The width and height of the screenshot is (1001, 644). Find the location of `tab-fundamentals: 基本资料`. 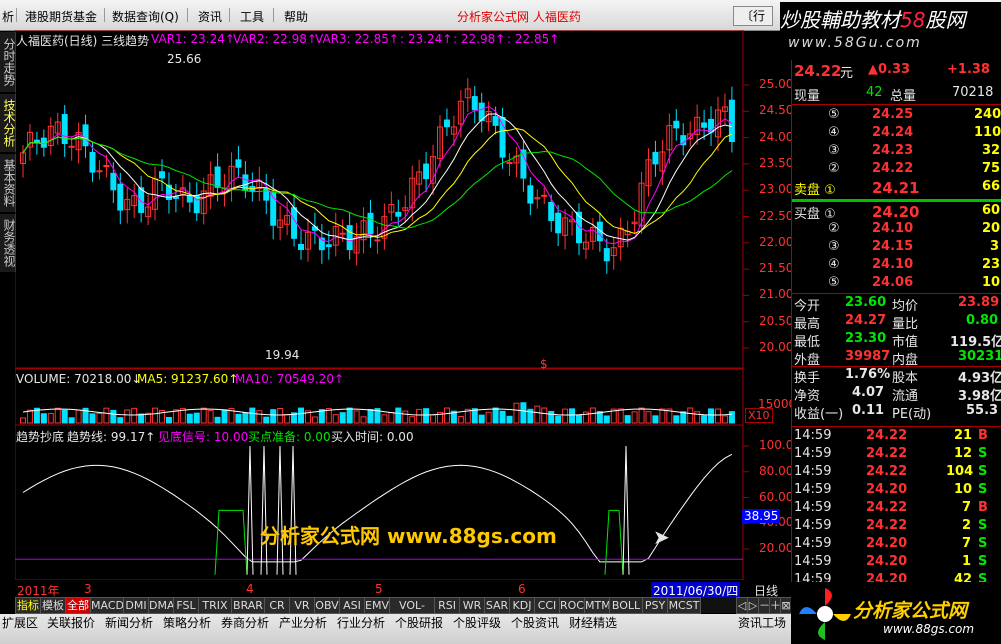

tab-fundamentals: 基本资料 is located at coordinates (8, 183).